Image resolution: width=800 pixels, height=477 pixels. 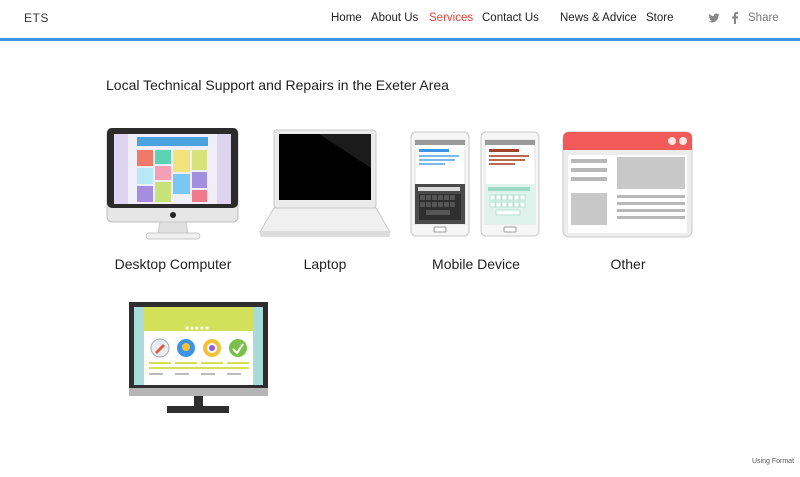 I want to click on website-monitor-icon, so click(x=199, y=358).